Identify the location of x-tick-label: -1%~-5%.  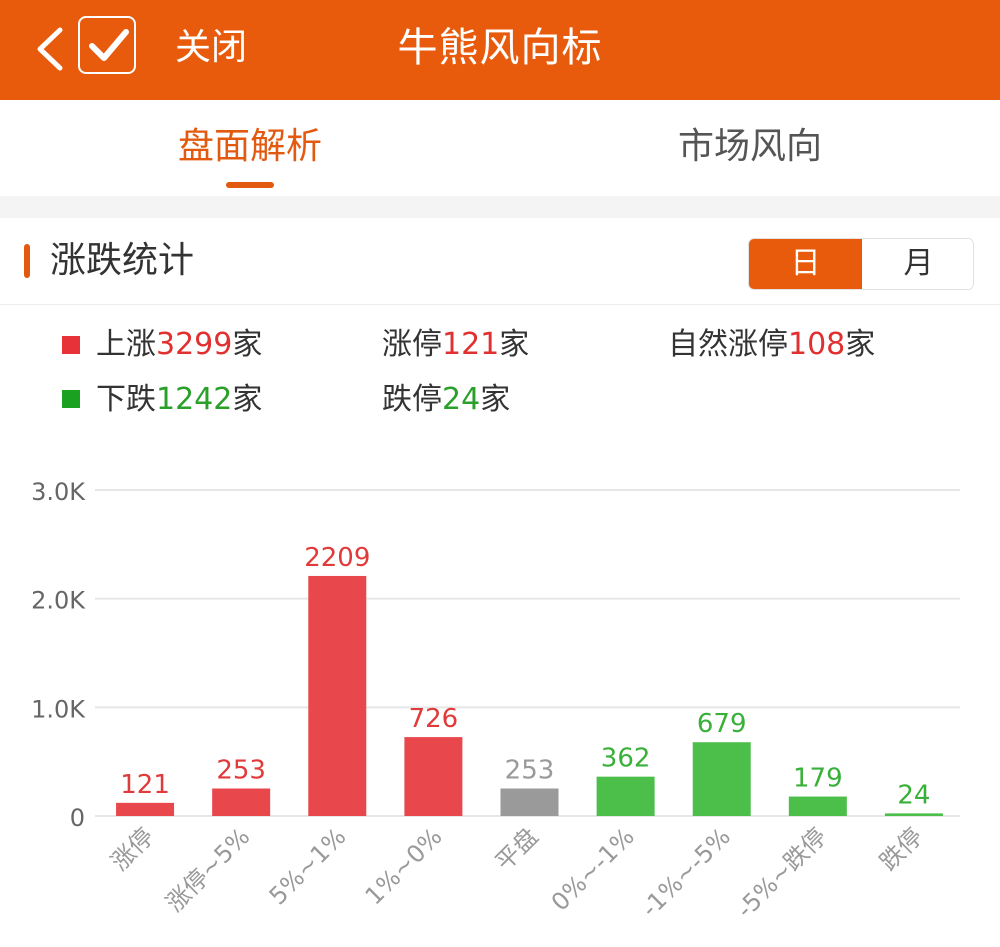
(686, 872).